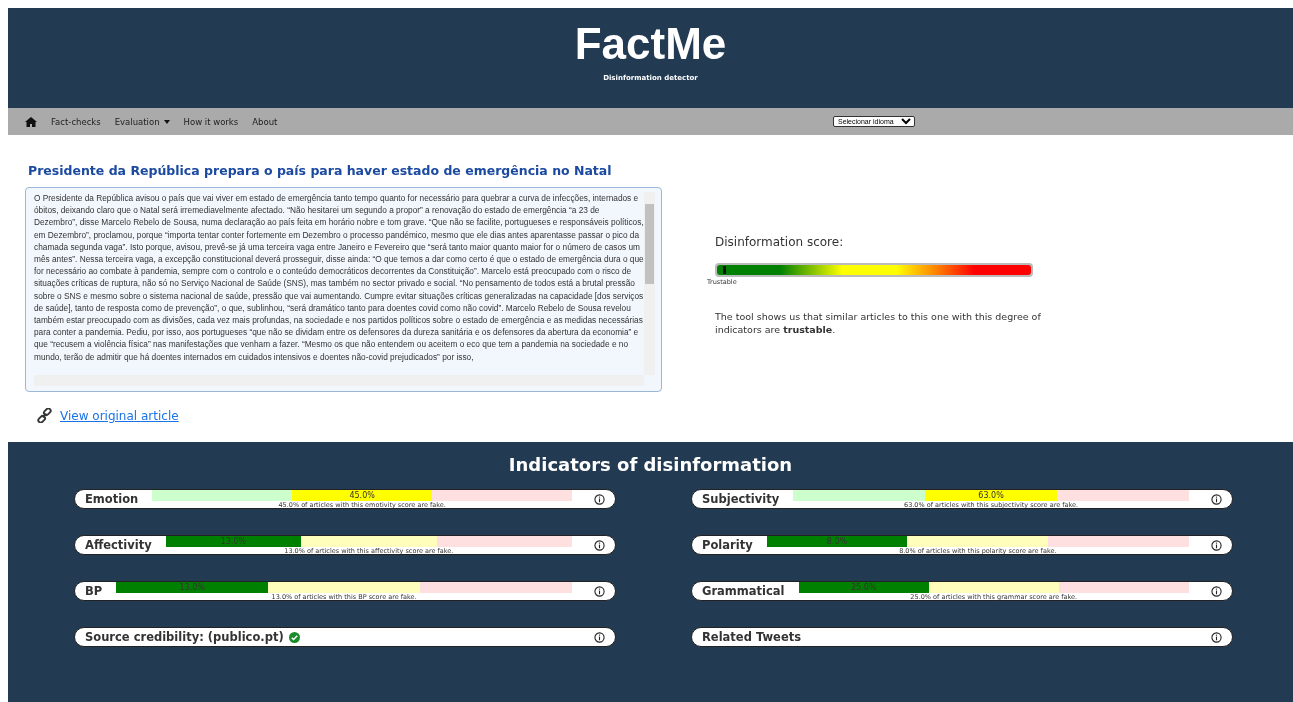 This screenshot has height=702, width=1293. Describe the element at coordinates (339, 278) in the screenshot. I see `article-text: O Presidente da República avisou o país que vai viver em estado de emergência tanto tempo quanto for necessário para quebrar a curva de infecções, internados e óbitos, deixando claro que o Natal será irremediavelmente afectado. “Não hesitarei um segundo a propor” a renovação do estado de emergência “a 23 de Dezembro”, disse Marcelo Rebelo de Sousa, numa declaração ao país feita em horário nobre e tom grave. “Que não se facilite, portugueses e responsáveis políticos, em Dezembro”, proclamou, porque “importa tentar conter fortemente em Dezembro o processo pandémico, mesmo que ele dias antes aparentasse passar o pico da chamada segunda vaga”. Isto porque, avisou, prevê-se já uma terceira vaga entre Janeiro e Fevereiro que “será tanto maior quanto maior for o número de casos um mês antes”. Nessa terceira vaga, a excepção constitucional deverá prosseguir, disse ainda: “O que temos a dar como certo é que o estado de emergência dura o que for necessário ao combate à pandemia, sempre com o controlo e o conteúdo democráticos decorrentes da Constituição”. Marcelo está preocupado com o risco de situações críticas de ruptura, não só no Serviço Nacional de Saúde (SNS), mas também no sector privado e social. “No pensamento de todos está a brutal pressão sobre o SNS e mesmo sobre o sistema nacional de saúde, pressão que vai aumentando. Cumpre evitar situações críticas generalizadas na capacidade [dos serviços de saúde], tanto de resposta como de prevenção”, o que, sublinhou, “será dramático tanto para doentes covid como não covid”. Marcelo Rebelo de Sousa revelou também estar preocupado com as divisões, cada vez mais profundas, na sociedade e nos partidos políticos sobre o estado de emergência e as medidas necessárias para conter a pandemia. Pediu, por isso, aos portugueses “que não se dividam entre os defensores da dureza sanitária e os defensores da abertura da economia” e que “recusem a violência física” nas manifestações que venham a fazer. “Mesmo os que não entendem ou aceitem o eco que tem a pandemia na sociedade e no mundo, terão de admitir que há doentes internados em cuidados intensivos e doentes não-covid prejudicados” por isso,` at that location.